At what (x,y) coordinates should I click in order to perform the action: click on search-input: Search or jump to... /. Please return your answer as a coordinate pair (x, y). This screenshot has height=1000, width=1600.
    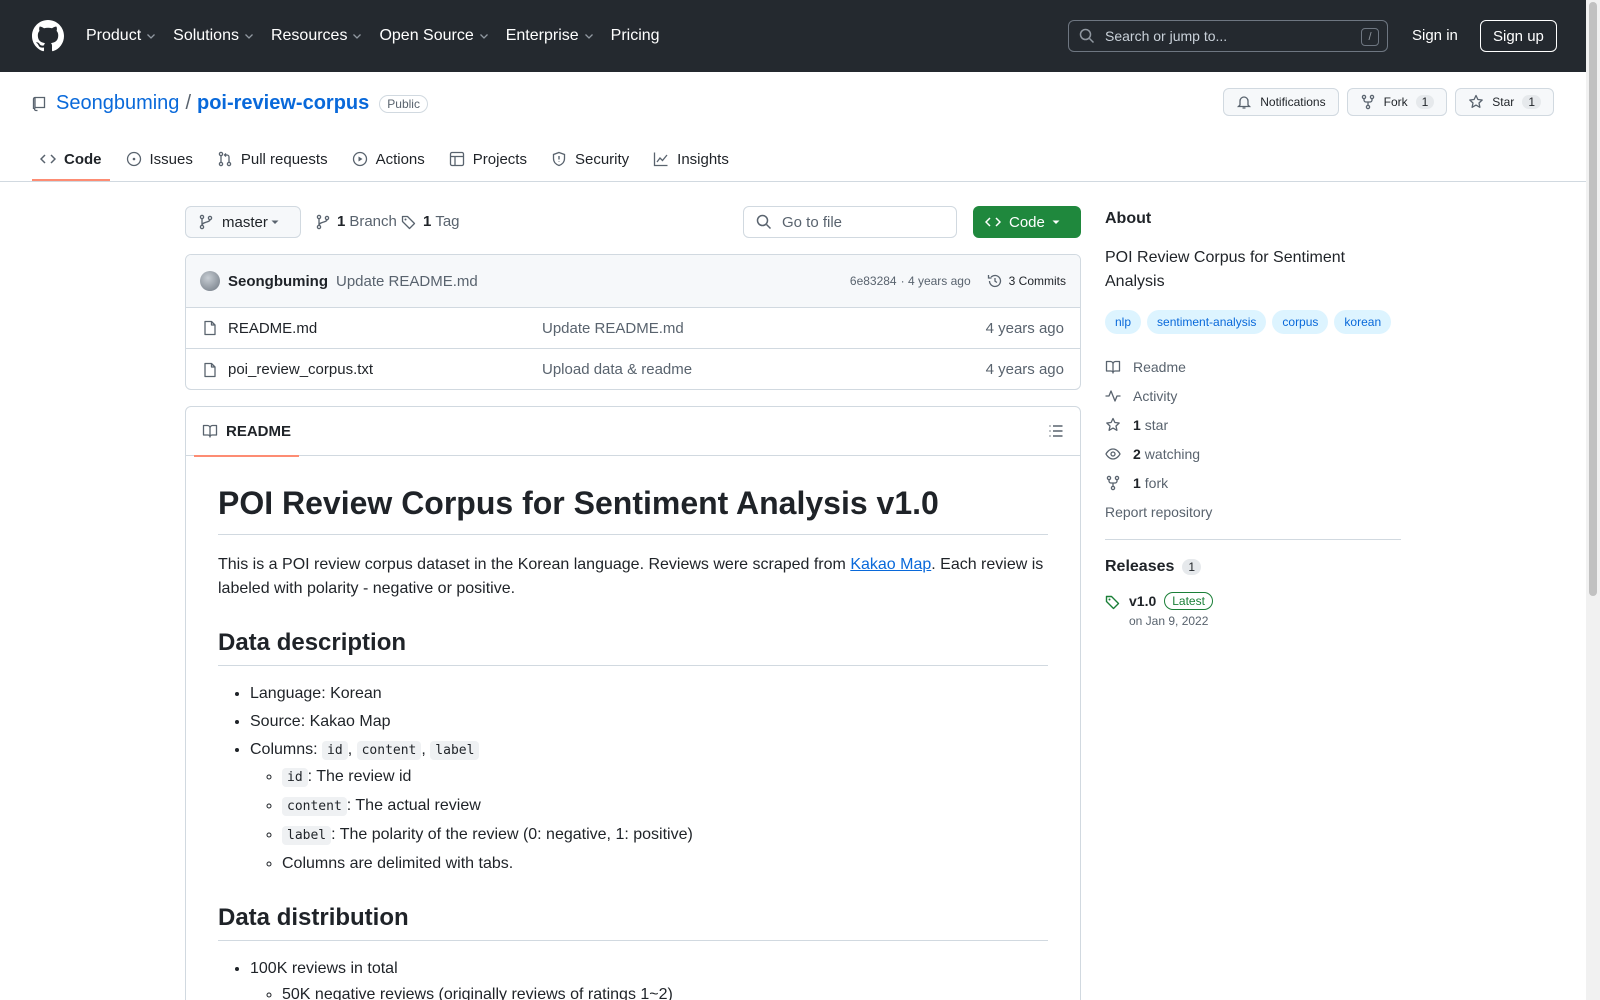
    Looking at the image, I should click on (1228, 36).